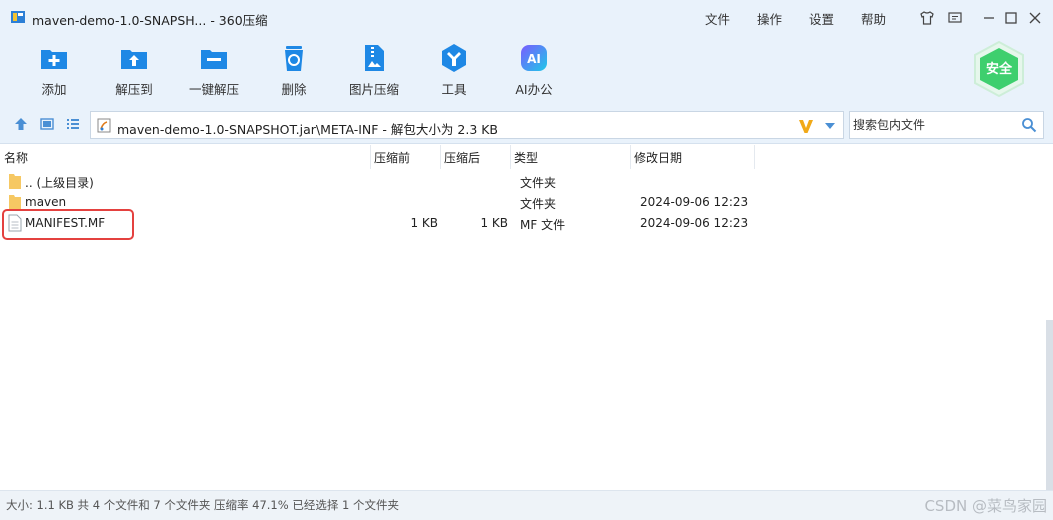  What do you see at coordinates (46, 202) in the screenshot?
I see `file-name: maven` at bounding box center [46, 202].